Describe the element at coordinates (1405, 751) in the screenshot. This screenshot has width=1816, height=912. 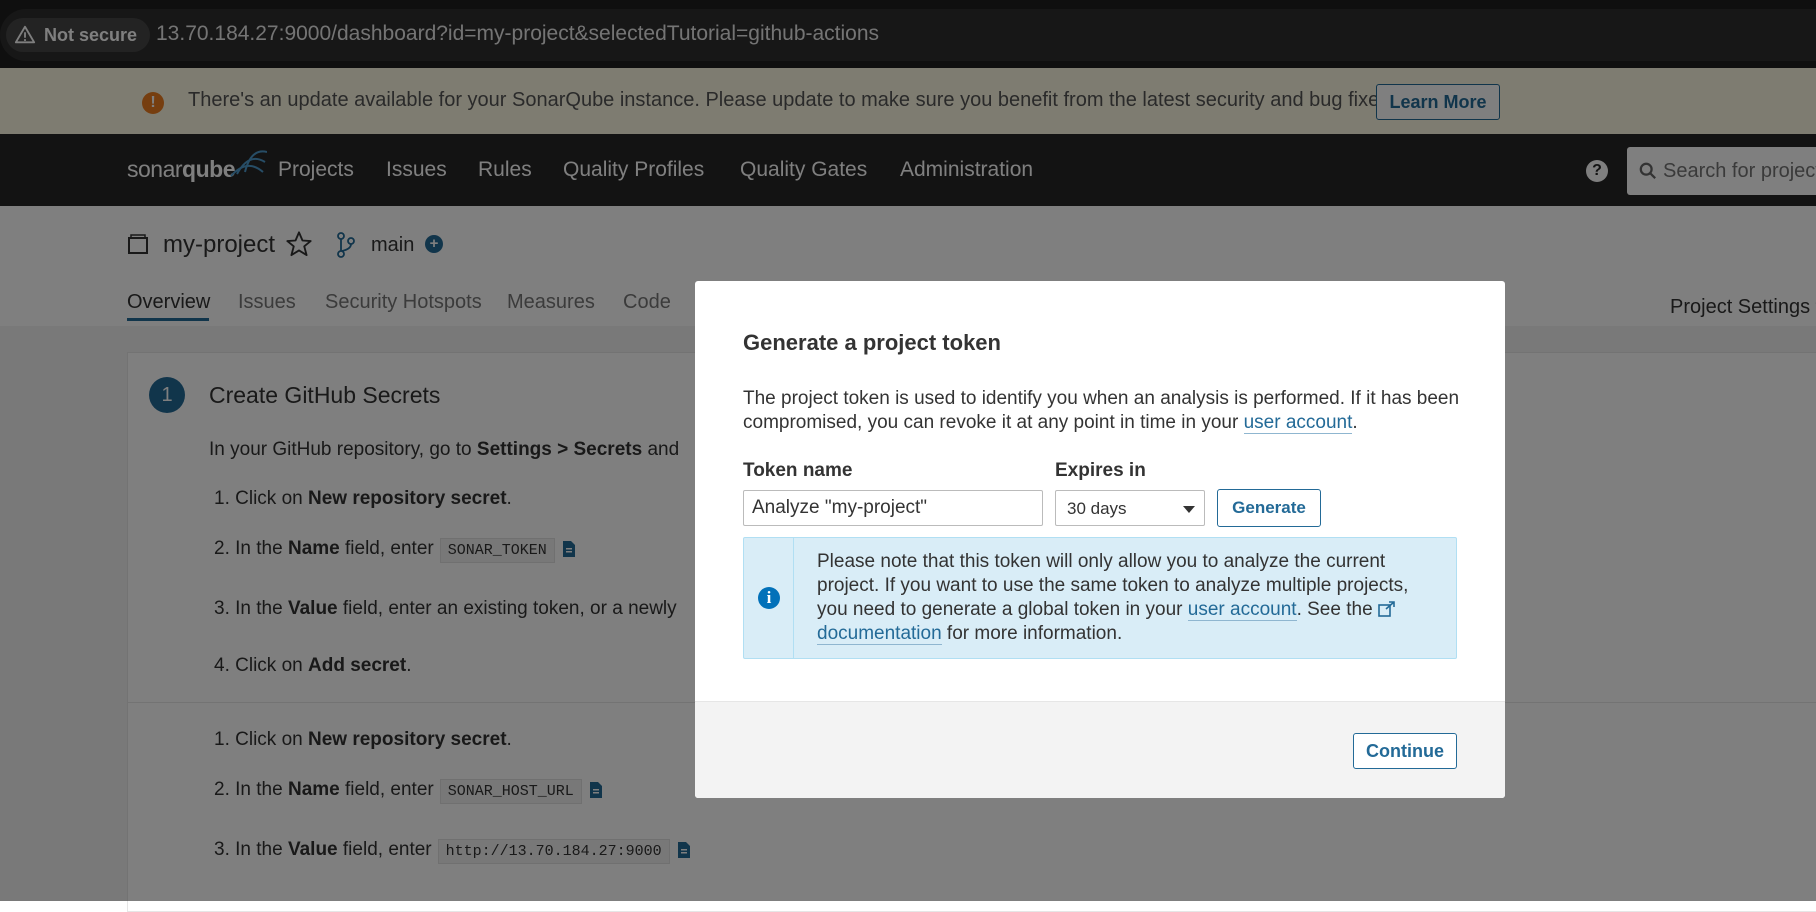
I see `continue-button: Continue` at that location.